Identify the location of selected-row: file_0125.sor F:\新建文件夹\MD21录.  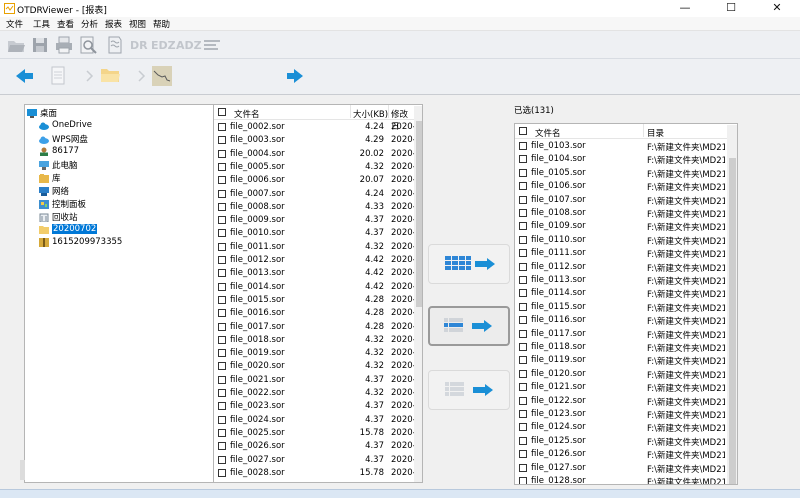
(621, 441).